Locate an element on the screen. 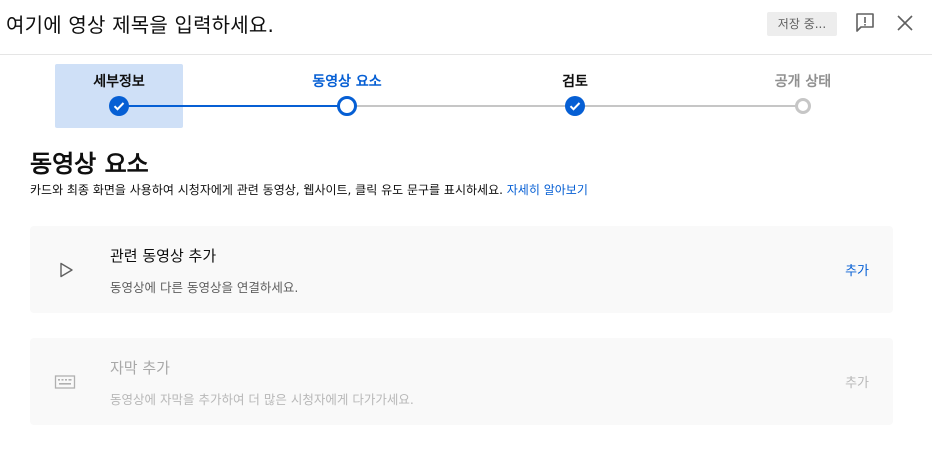 The width and height of the screenshot is (932, 459). add-related-video-button: 추가 is located at coordinates (857, 269).